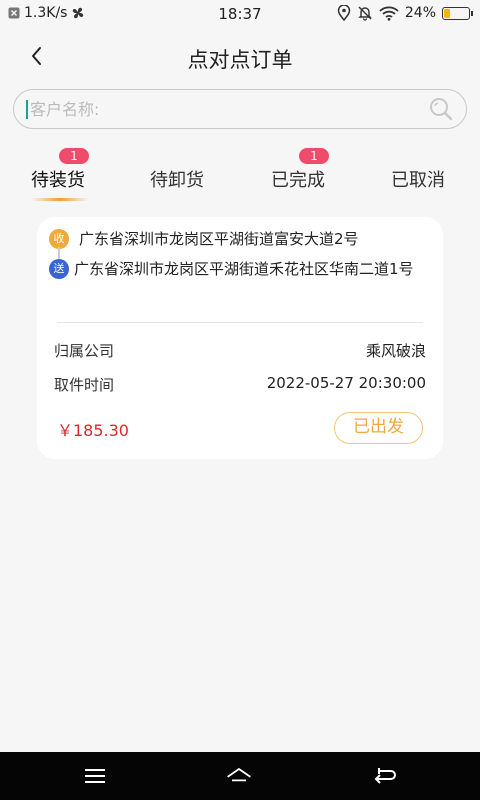  I want to click on search-box, so click(240, 109).